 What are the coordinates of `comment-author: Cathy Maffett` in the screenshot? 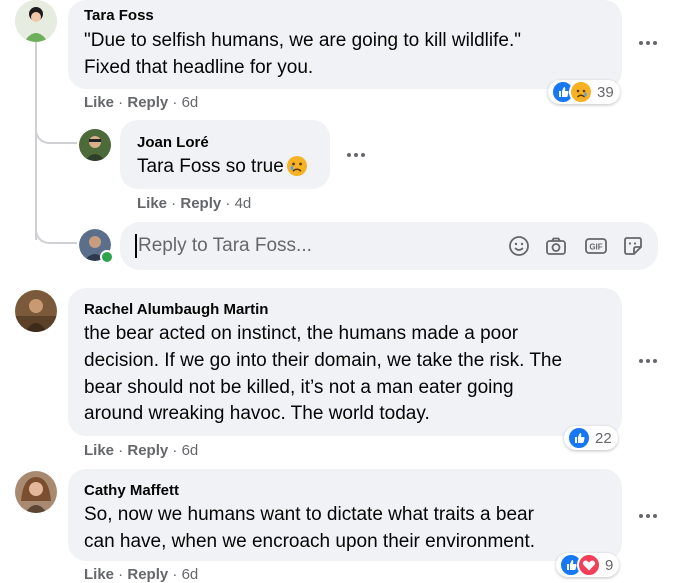 It's located at (131, 490).